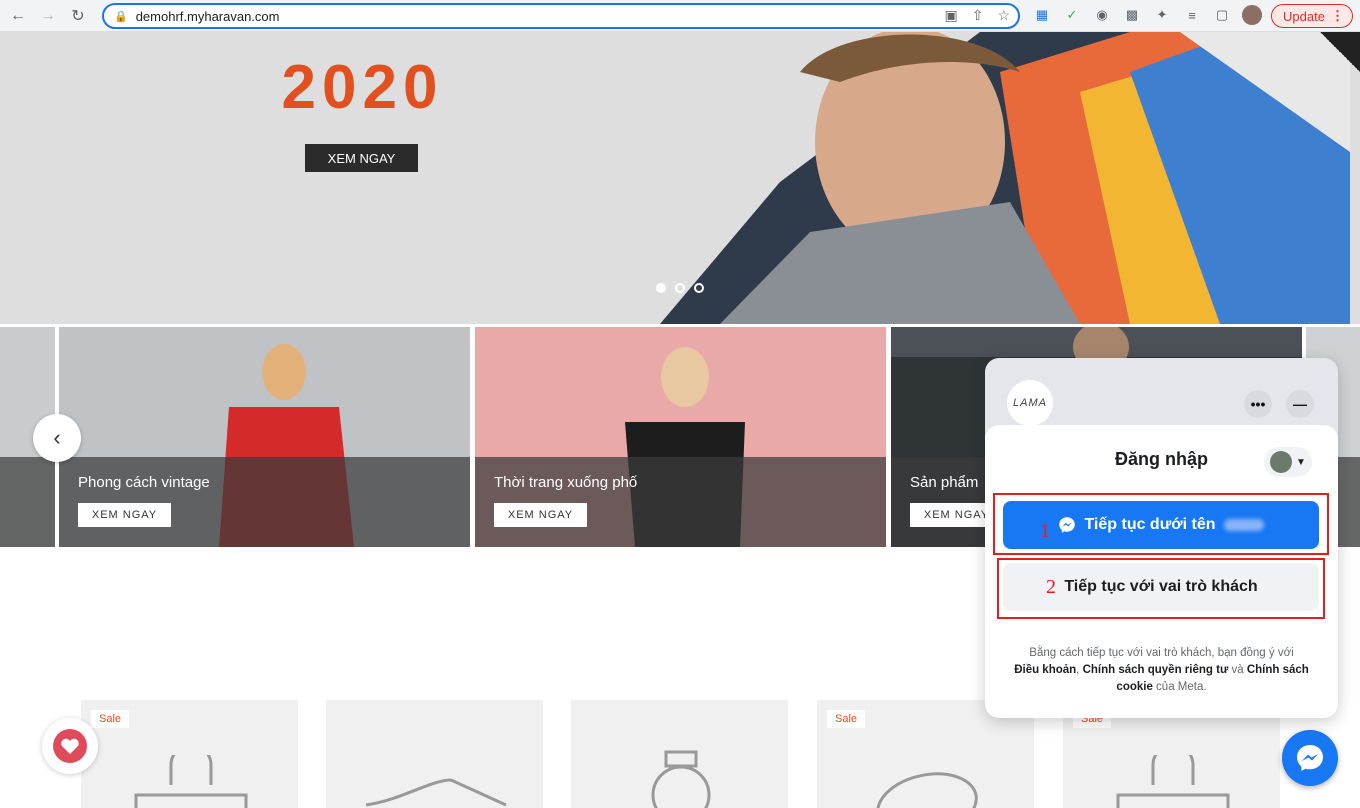  What do you see at coordinates (1003, 15) in the screenshot?
I see `bookmark-star-icon: ☆` at bounding box center [1003, 15].